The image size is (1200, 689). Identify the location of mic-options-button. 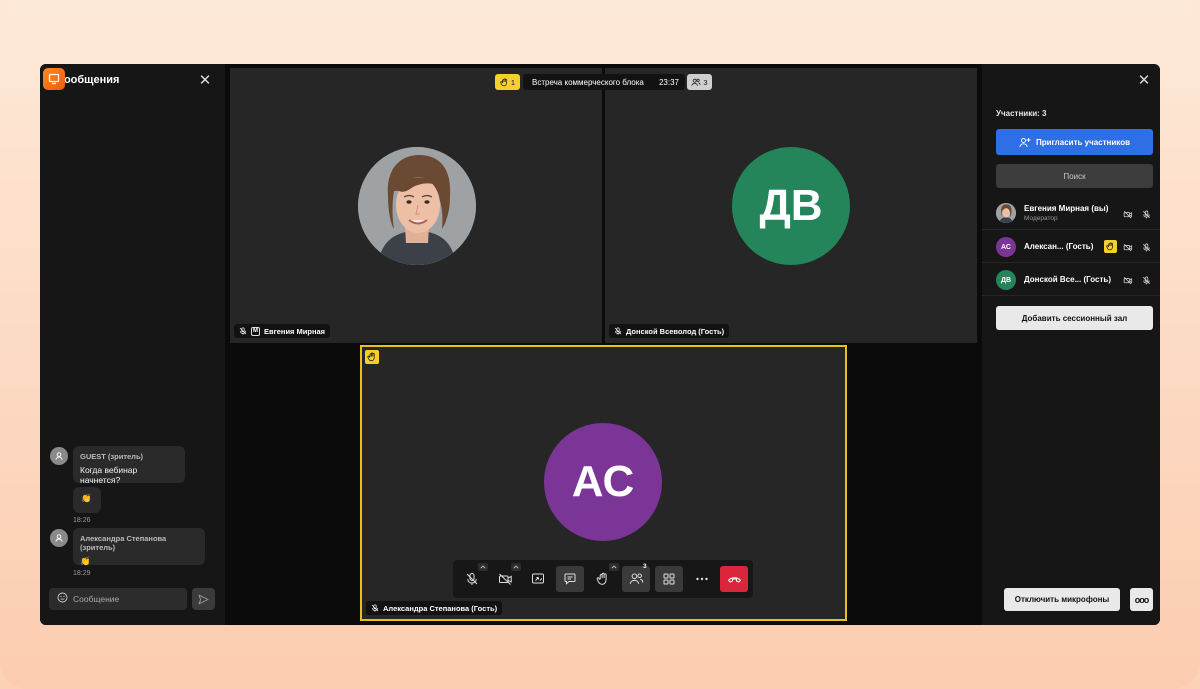
(483, 567).